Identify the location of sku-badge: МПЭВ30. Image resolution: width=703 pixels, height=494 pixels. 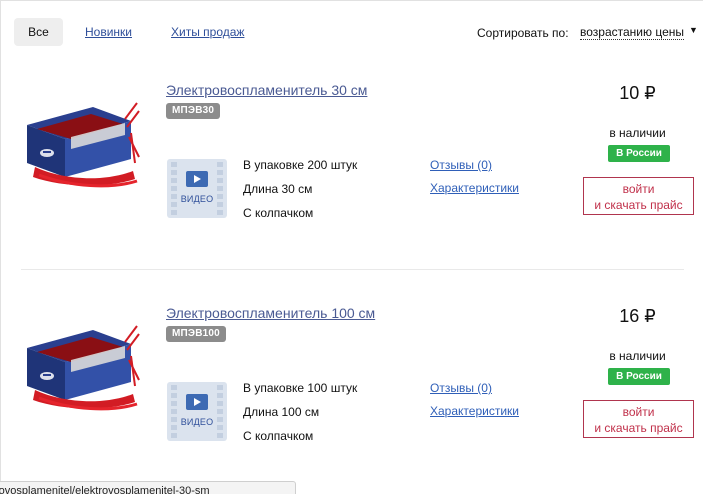
(193, 111).